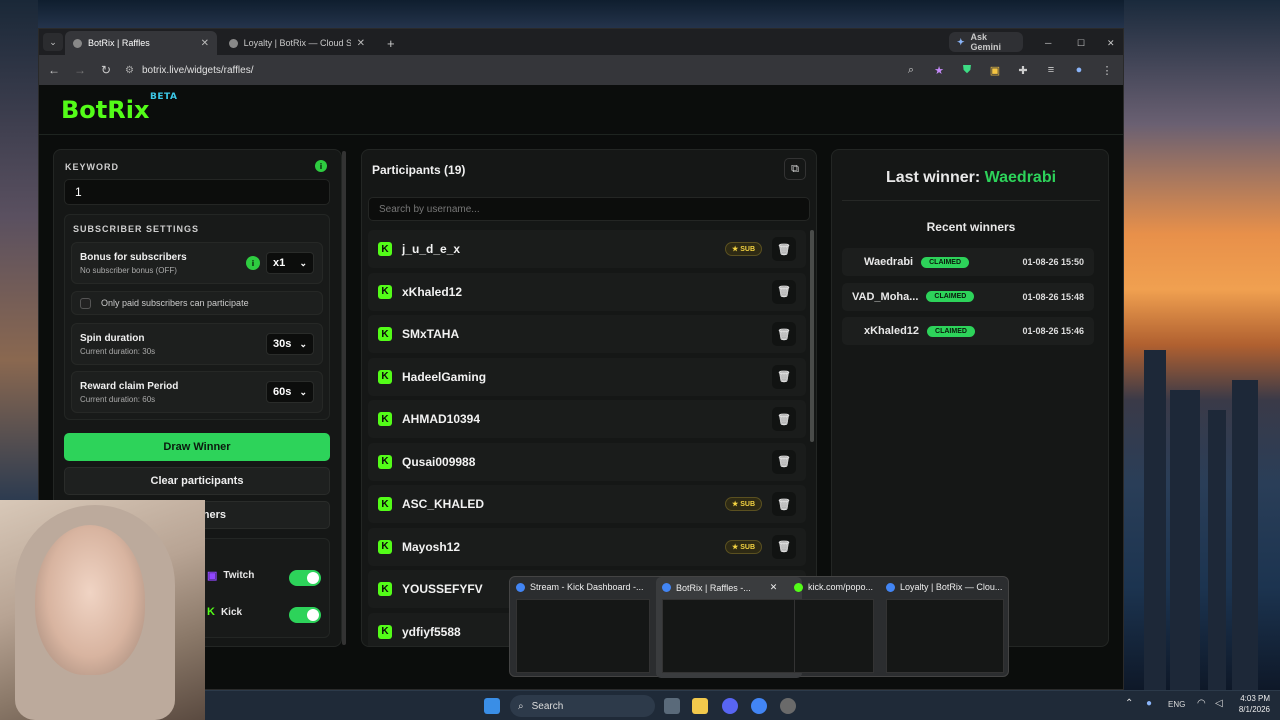 This screenshot has width=1280, height=720. Describe the element at coordinates (197, 447) in the screenshot. I see `draw-winner-button: Draw Winner` at that location.